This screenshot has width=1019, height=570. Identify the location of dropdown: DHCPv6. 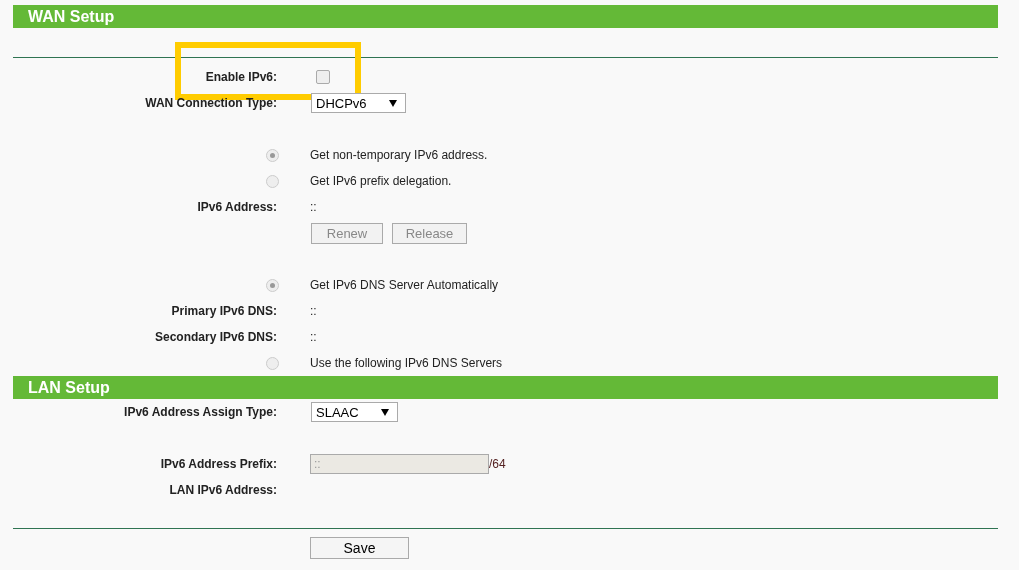
(358, 103).